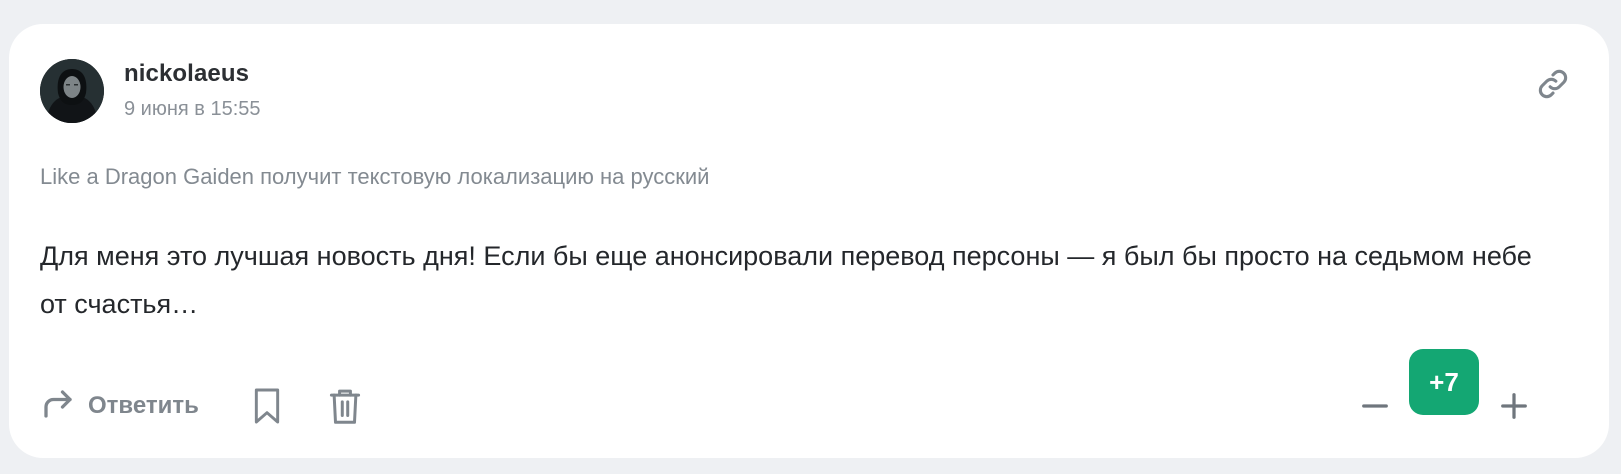  I want to click on trash-icon, so click(345, 406).